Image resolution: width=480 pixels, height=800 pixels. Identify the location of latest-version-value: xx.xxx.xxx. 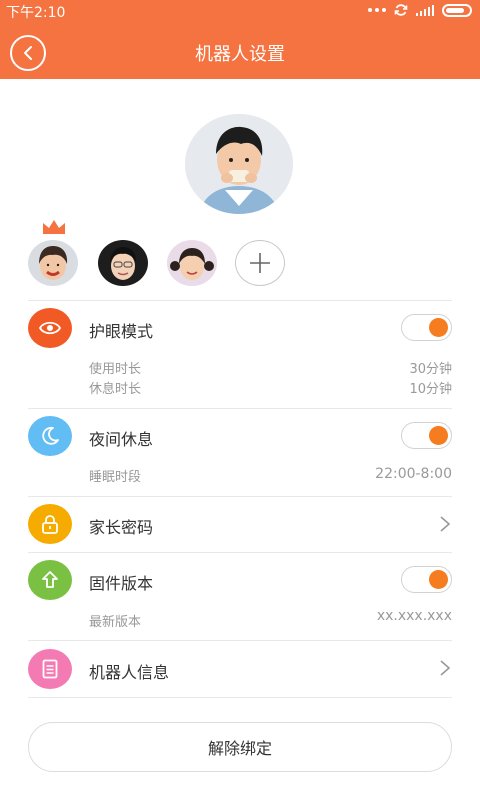
(414, 616).